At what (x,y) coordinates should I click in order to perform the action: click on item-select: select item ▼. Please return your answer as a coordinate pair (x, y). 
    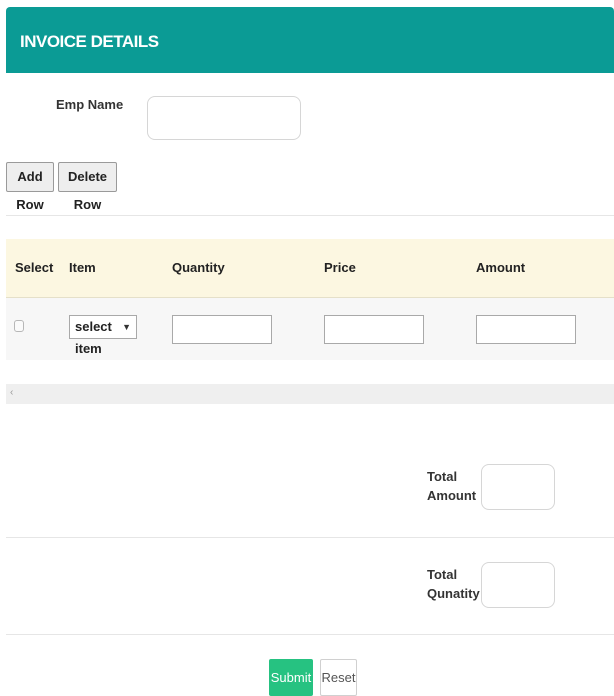
    Looking at the image, I should click on (103, 335).